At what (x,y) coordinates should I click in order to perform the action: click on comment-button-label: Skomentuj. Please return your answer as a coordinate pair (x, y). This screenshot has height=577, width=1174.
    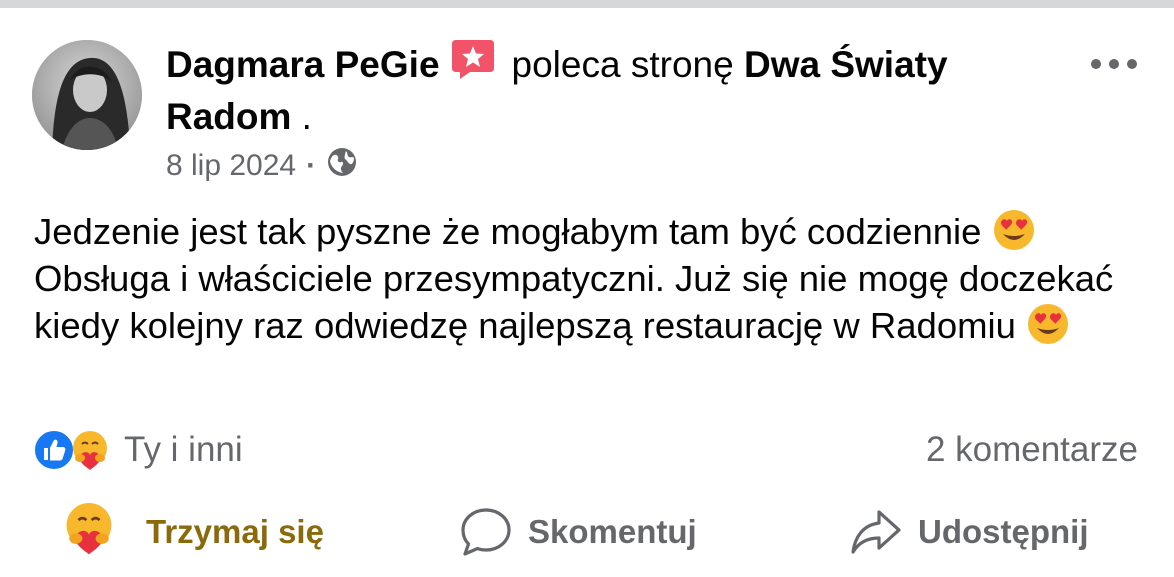
    Looking at the image, I should click on (612, 531).